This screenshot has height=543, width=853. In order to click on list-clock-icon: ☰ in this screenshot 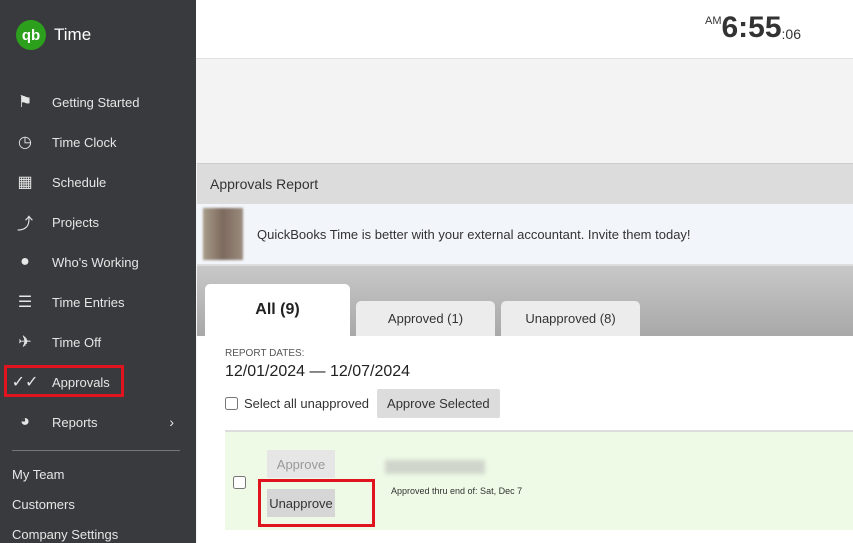, I will do `click(25, 302)`.